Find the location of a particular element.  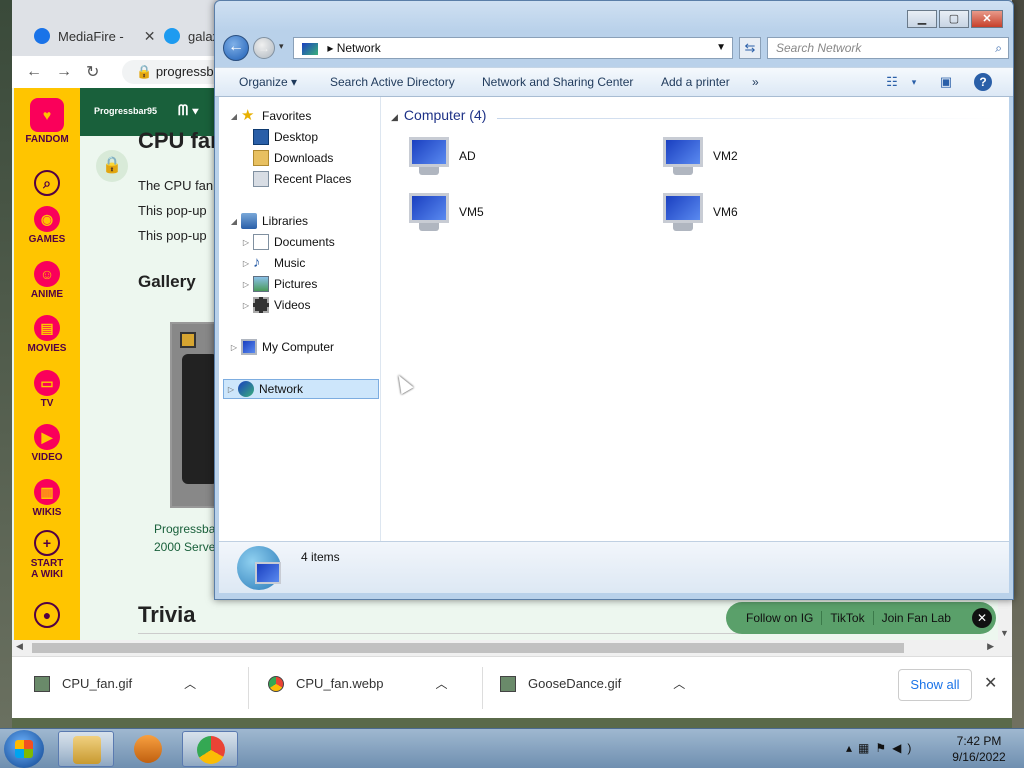

computer-item: VM6 is located at coordinates (699, 212).